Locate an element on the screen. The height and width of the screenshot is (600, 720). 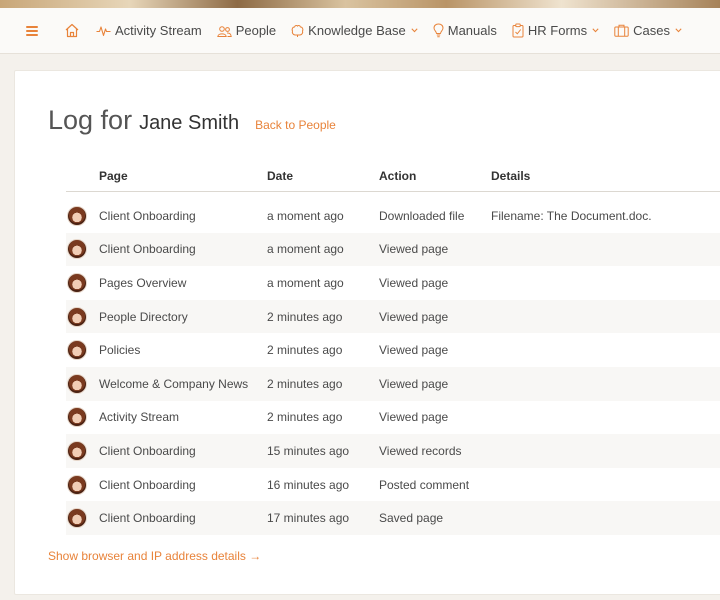
menu-icon is located at coordinates (32, 30).